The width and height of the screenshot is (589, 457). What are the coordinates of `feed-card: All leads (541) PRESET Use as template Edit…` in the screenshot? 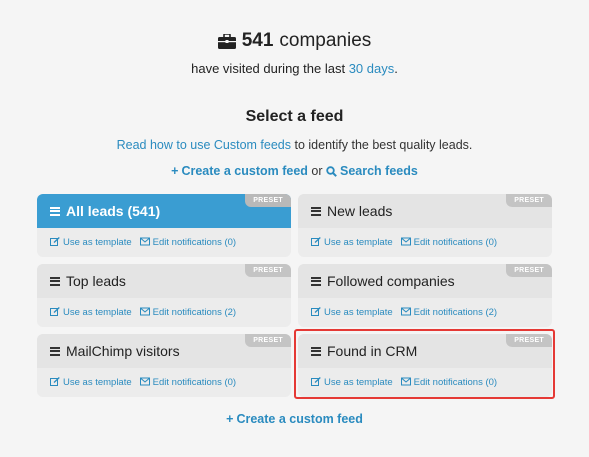 It's located at (164, 225).